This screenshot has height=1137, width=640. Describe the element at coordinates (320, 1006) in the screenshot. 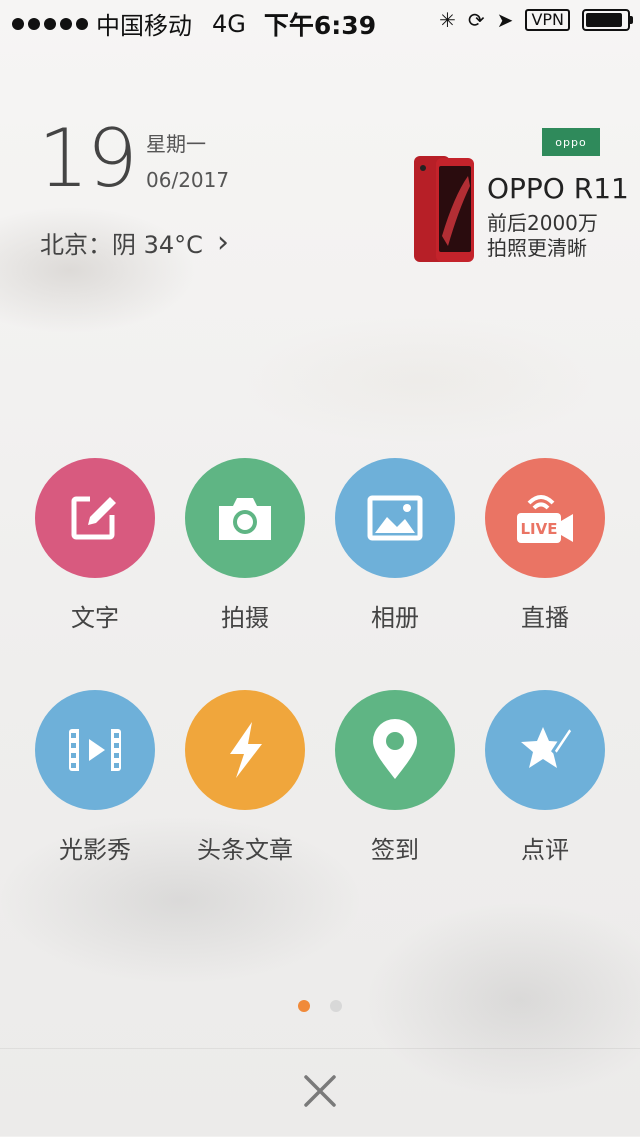

I see `page-indicator` at that location.